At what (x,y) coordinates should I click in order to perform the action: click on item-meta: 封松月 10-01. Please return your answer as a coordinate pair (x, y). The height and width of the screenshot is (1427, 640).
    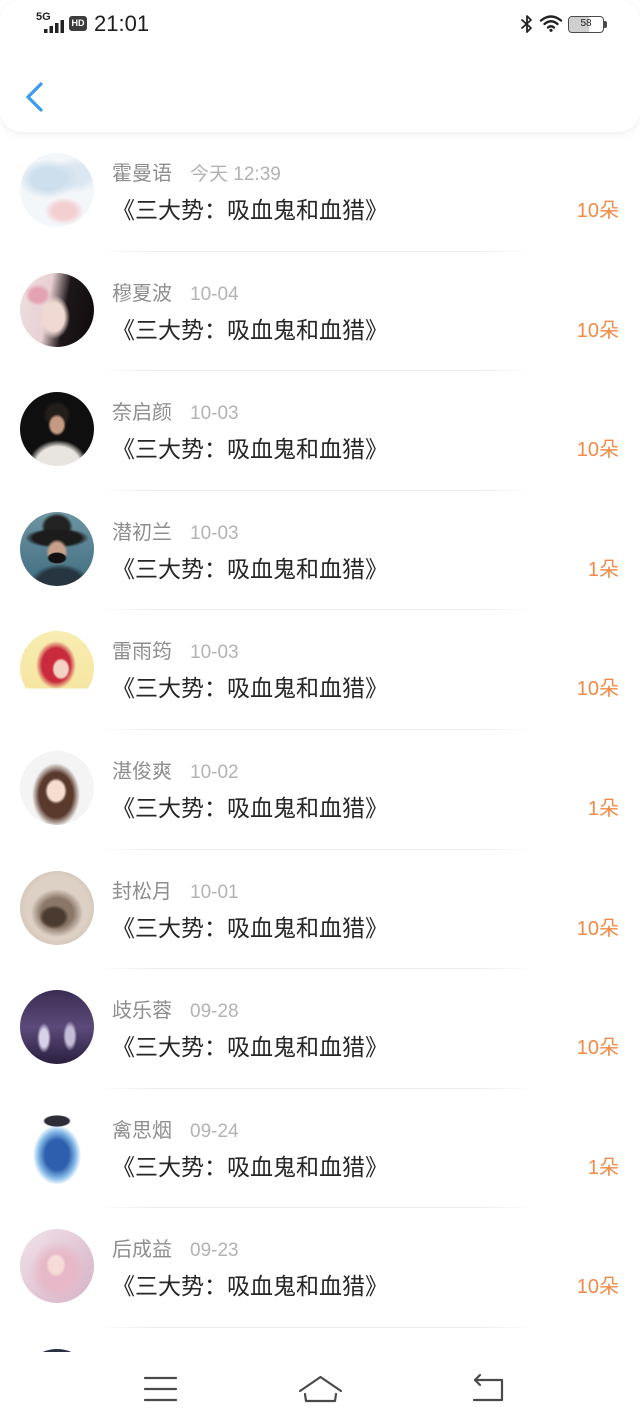
    Looking at the image, I should click on (175, 892).